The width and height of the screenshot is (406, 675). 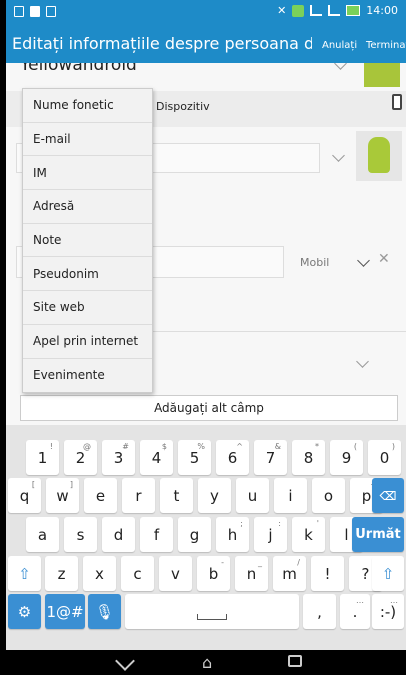 I want to click on key-h-label: h, so click(x=232, y=534).